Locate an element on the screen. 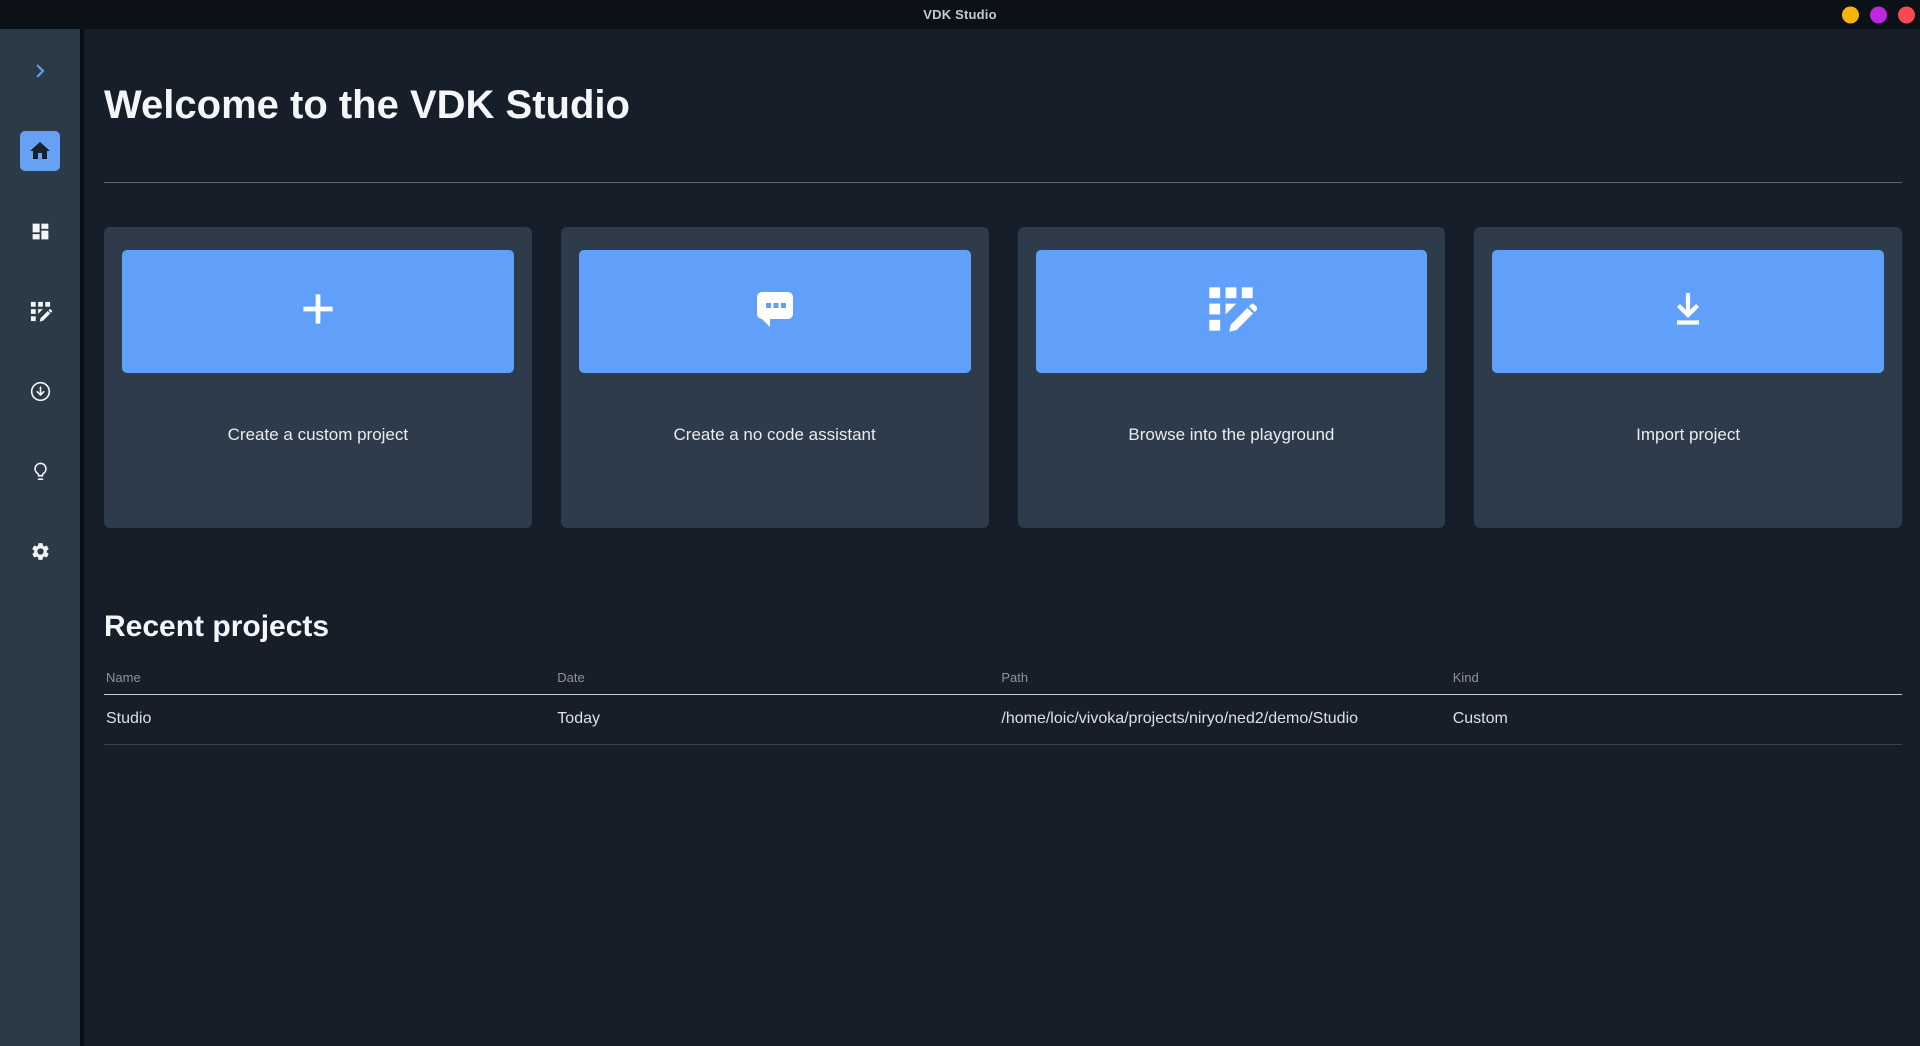  recent-projects-title: Recent projects is located at coordinates (217, 626).